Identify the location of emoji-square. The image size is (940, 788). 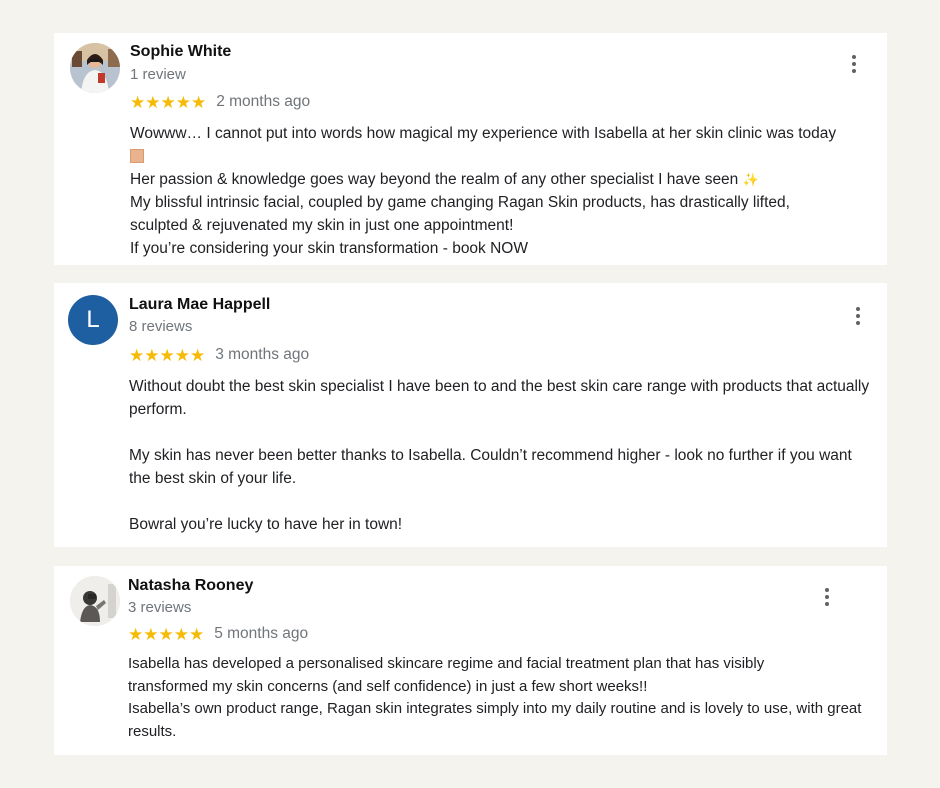
(137, 156).